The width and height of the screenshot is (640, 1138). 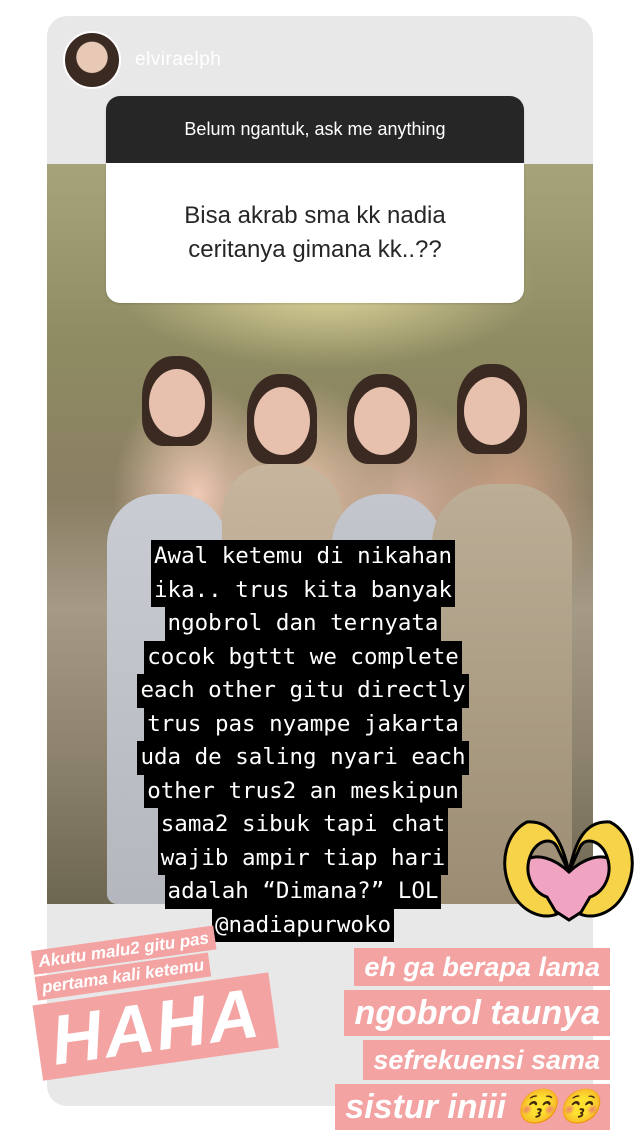 What do you see at coordinates (303, 858) in the screenshot?
I see `answer-line: wajib ampir tiap hari` at bounding box center [303, 858].